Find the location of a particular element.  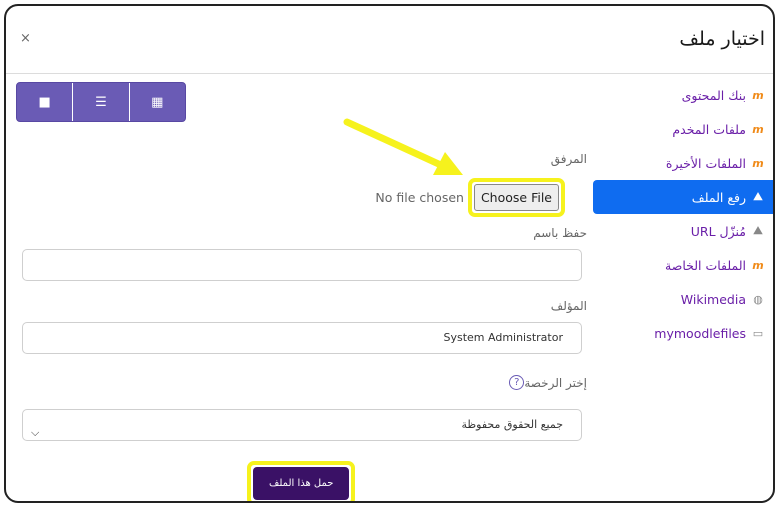

annotation-arrow is located at coordinates (403, 146).